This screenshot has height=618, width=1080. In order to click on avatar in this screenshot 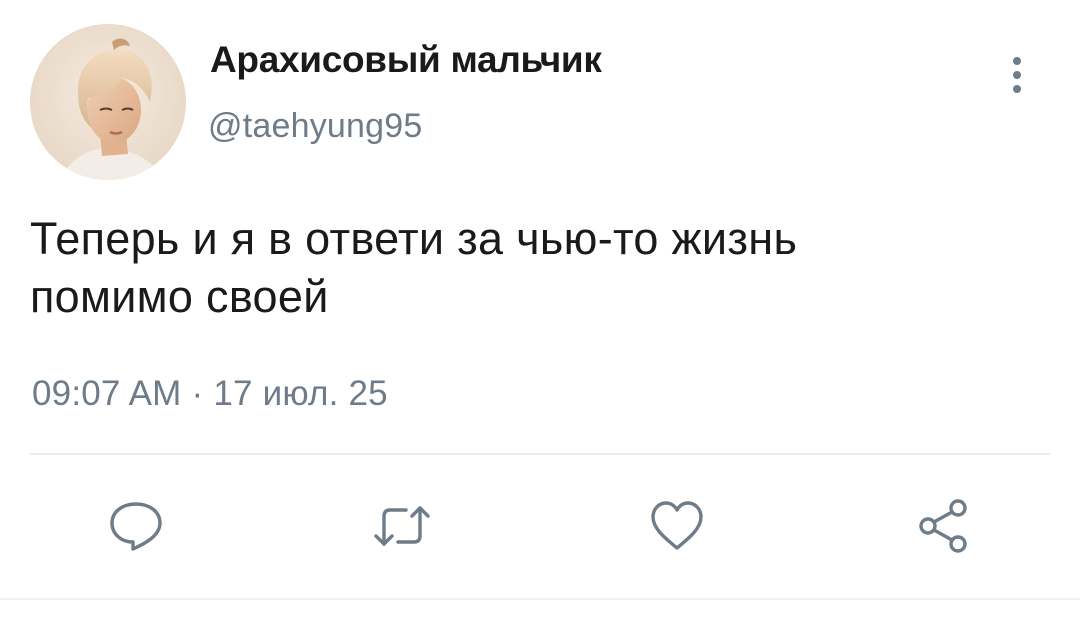, I will do `click(108, 102)`.